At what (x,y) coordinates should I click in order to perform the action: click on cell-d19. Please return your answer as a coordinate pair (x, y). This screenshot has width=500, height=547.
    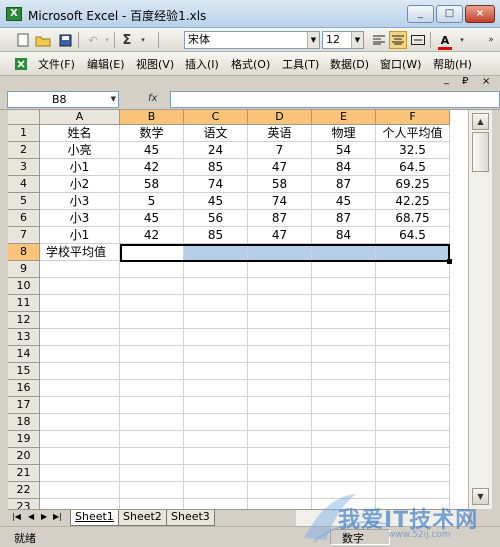
    Looking at the image, I should click on (280, 439).